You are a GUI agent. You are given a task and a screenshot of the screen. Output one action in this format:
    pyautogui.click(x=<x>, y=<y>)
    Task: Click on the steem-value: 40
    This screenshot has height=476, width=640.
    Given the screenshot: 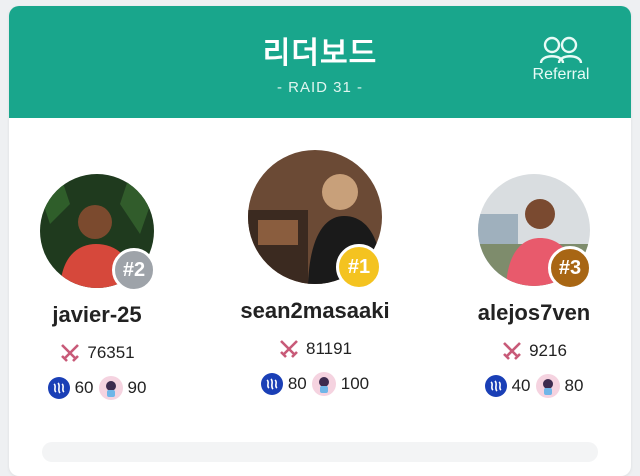 What is the action you would take?
    pyautogui.click(x=521, y=385)
    